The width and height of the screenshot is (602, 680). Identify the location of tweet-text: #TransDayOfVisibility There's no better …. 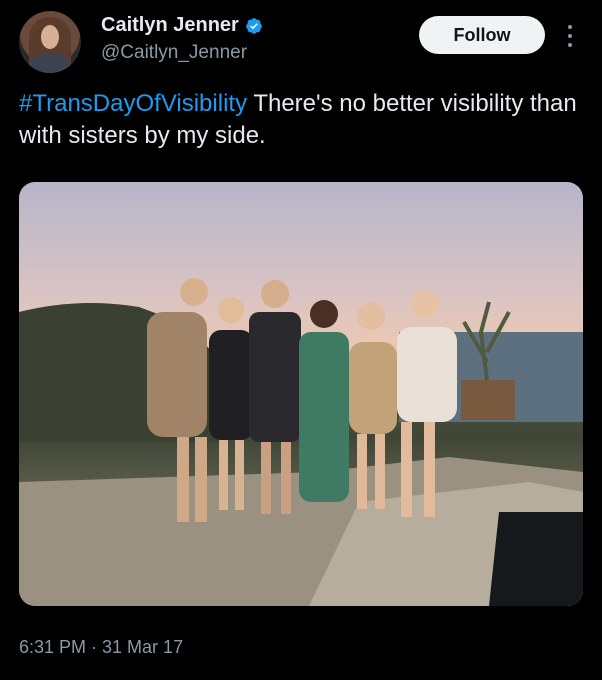
(299, 120).